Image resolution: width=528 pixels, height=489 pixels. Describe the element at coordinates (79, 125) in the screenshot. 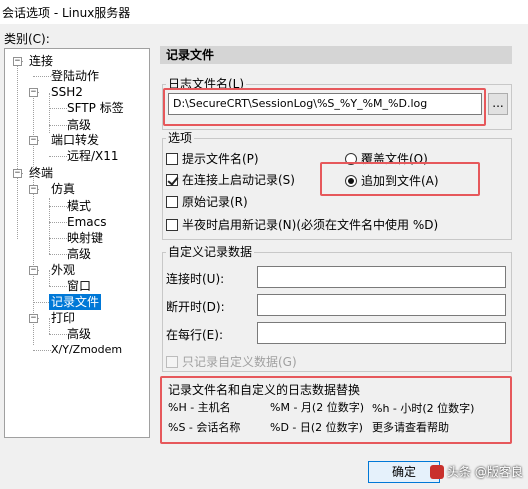

I see `tree-item-ssh2-advanced: 高级` at that location.